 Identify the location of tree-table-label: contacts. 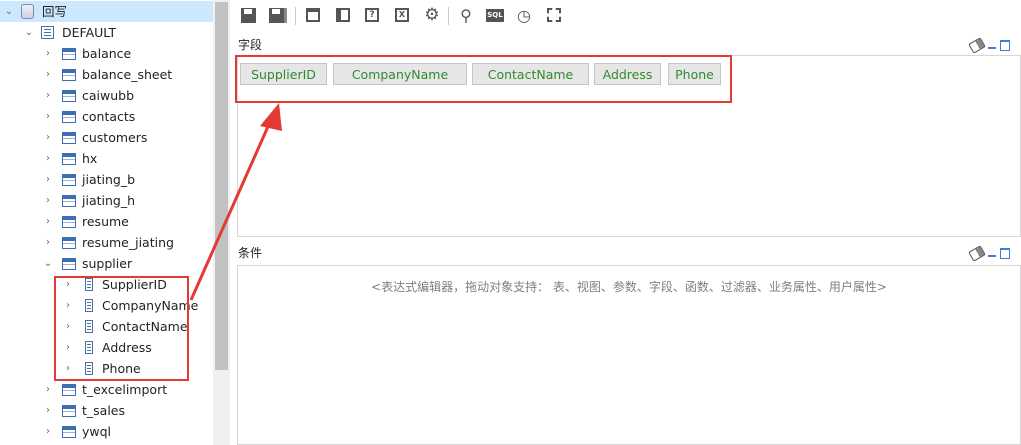
(109, 116).